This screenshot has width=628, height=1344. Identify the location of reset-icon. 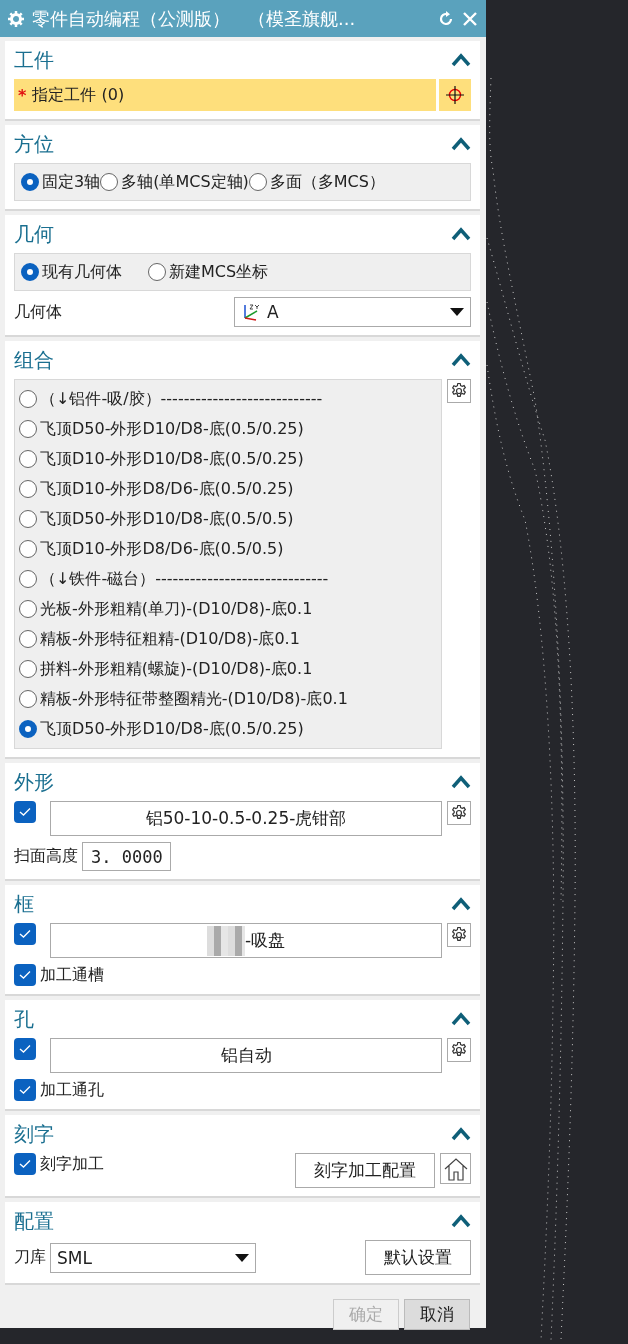
(446, 18).